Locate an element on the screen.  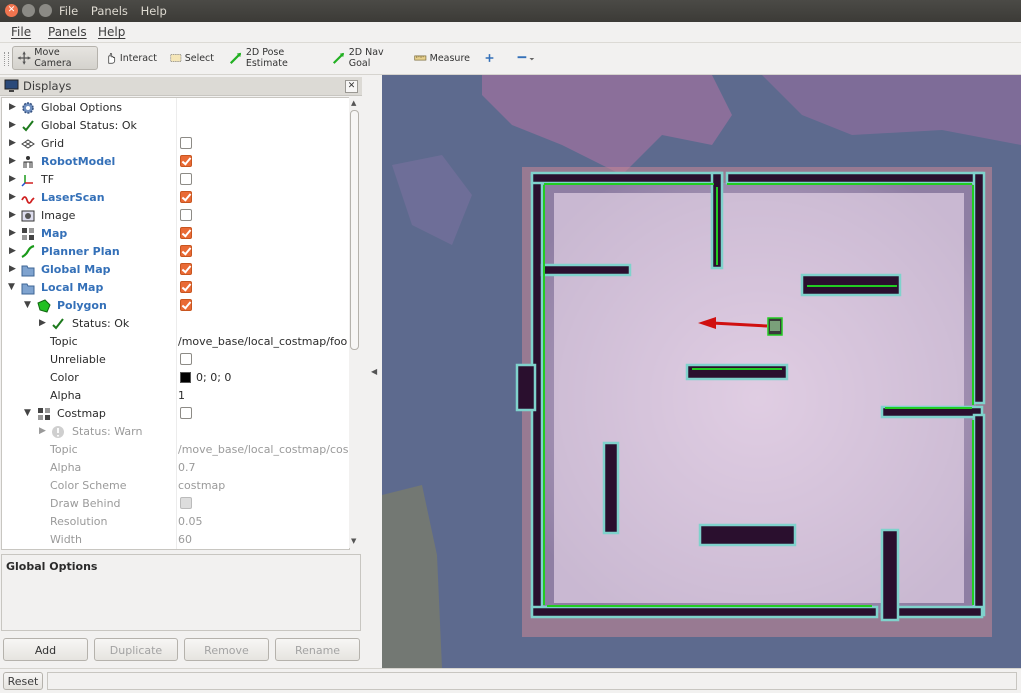
global-menu-file: File is located at coordinates (68, 11).